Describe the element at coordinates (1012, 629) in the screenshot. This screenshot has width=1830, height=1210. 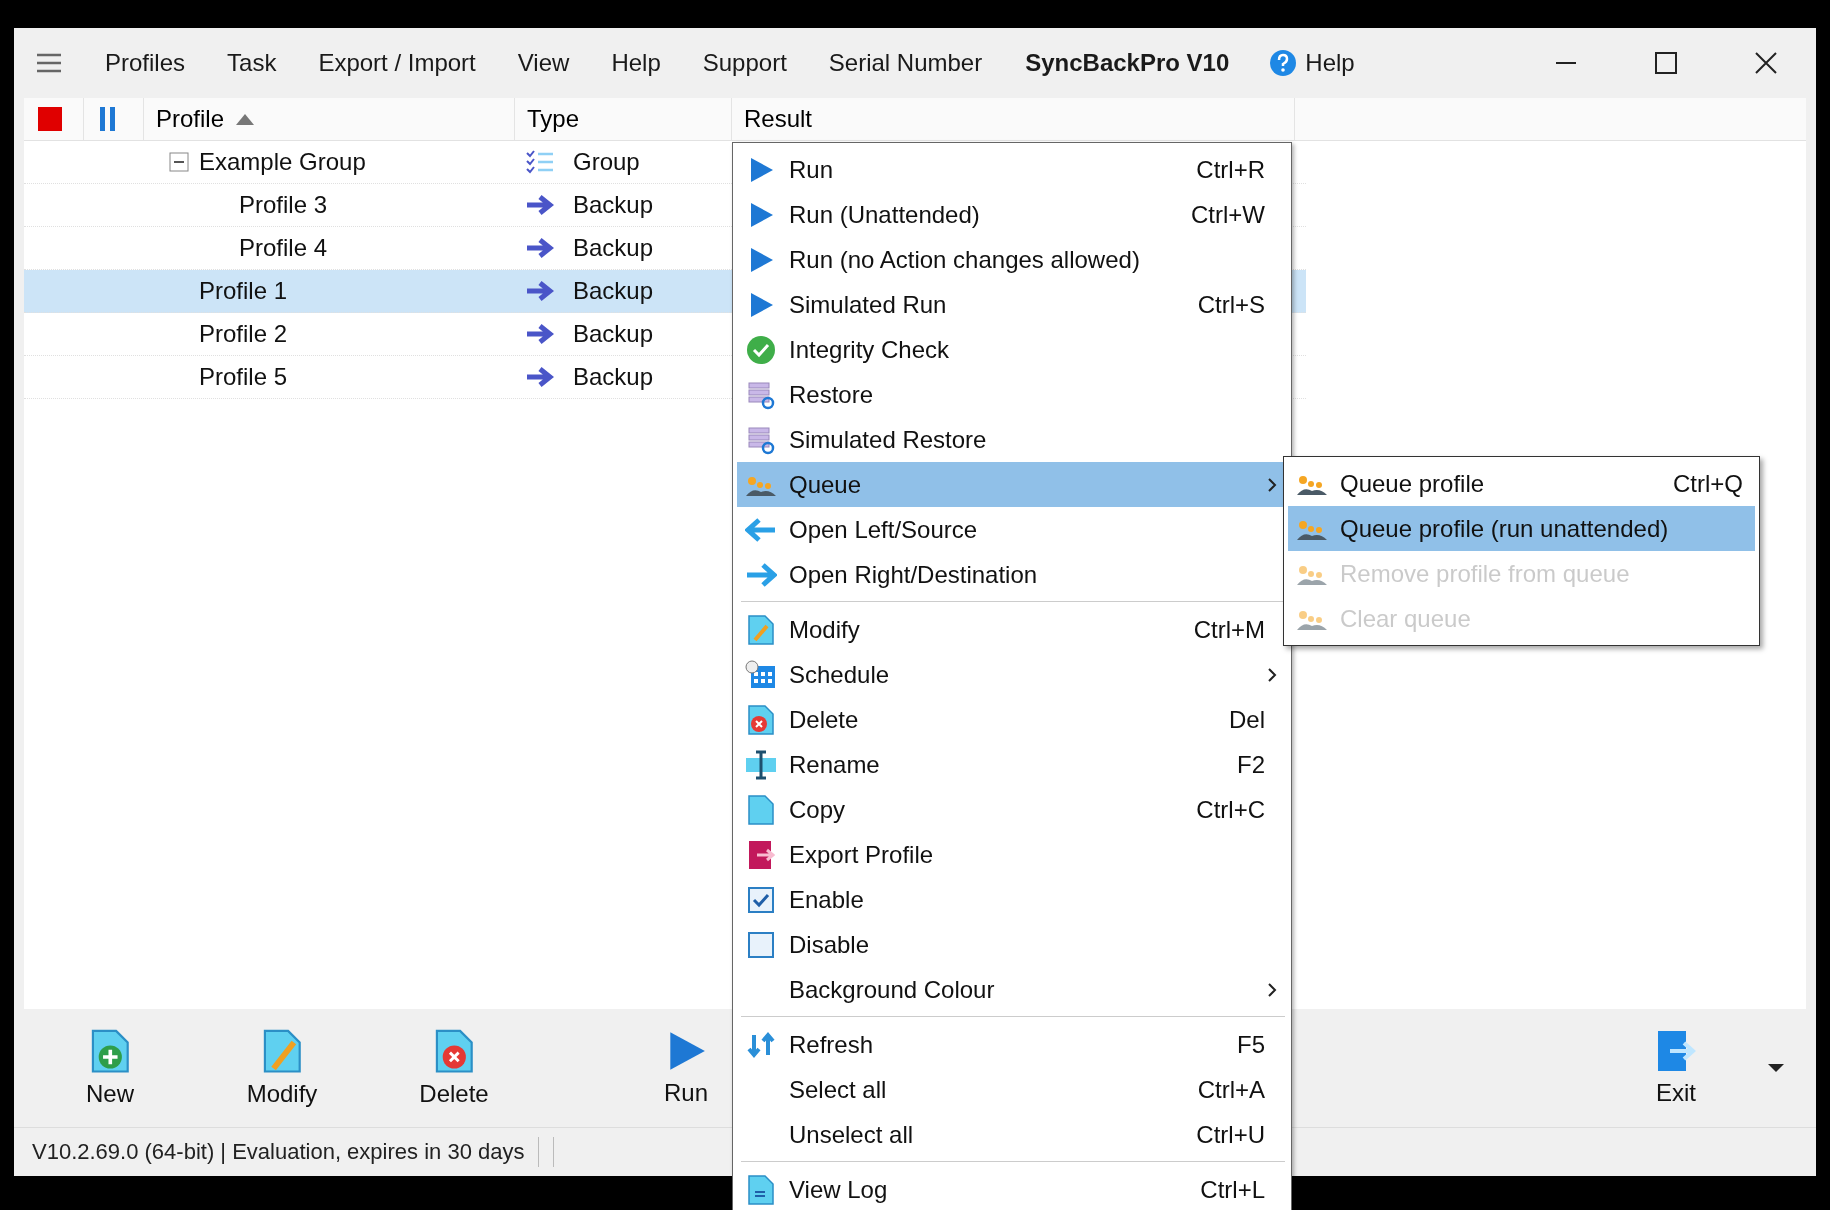
I see `menu-option: Modify Ctrl+M` at that location.